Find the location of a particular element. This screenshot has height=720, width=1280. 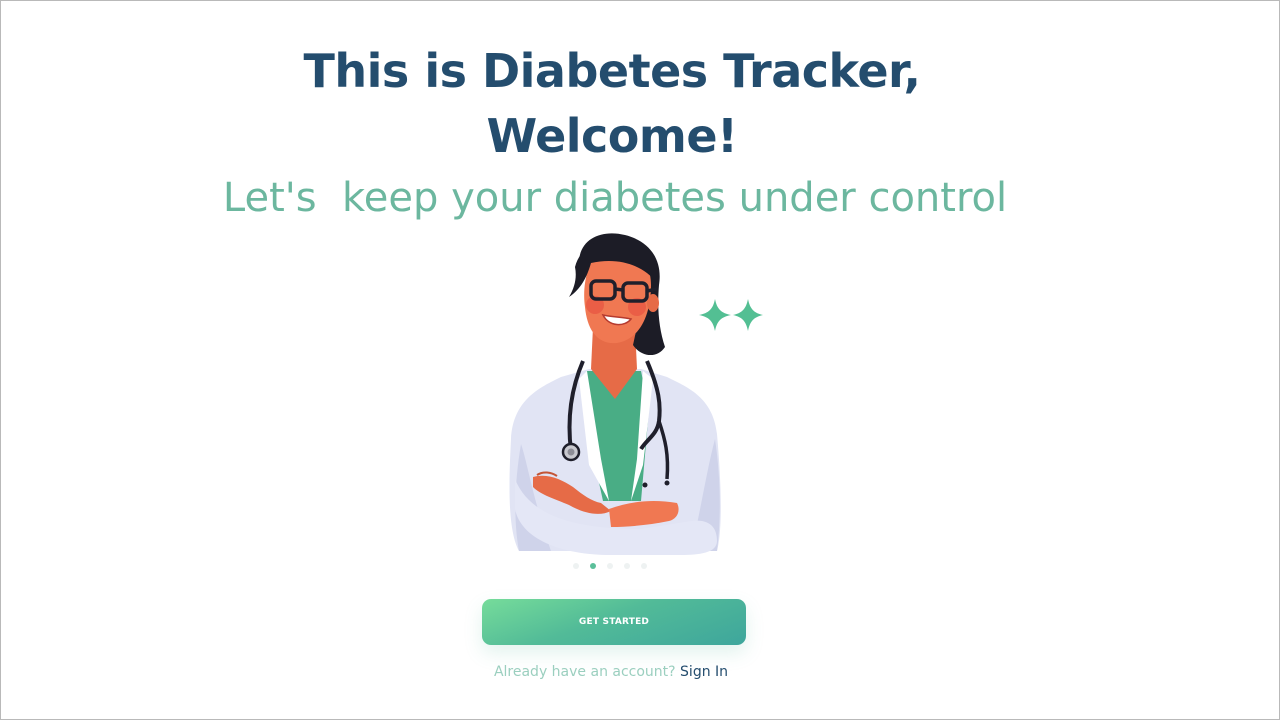

doctor-illustration is located at coordinates (636, 394).